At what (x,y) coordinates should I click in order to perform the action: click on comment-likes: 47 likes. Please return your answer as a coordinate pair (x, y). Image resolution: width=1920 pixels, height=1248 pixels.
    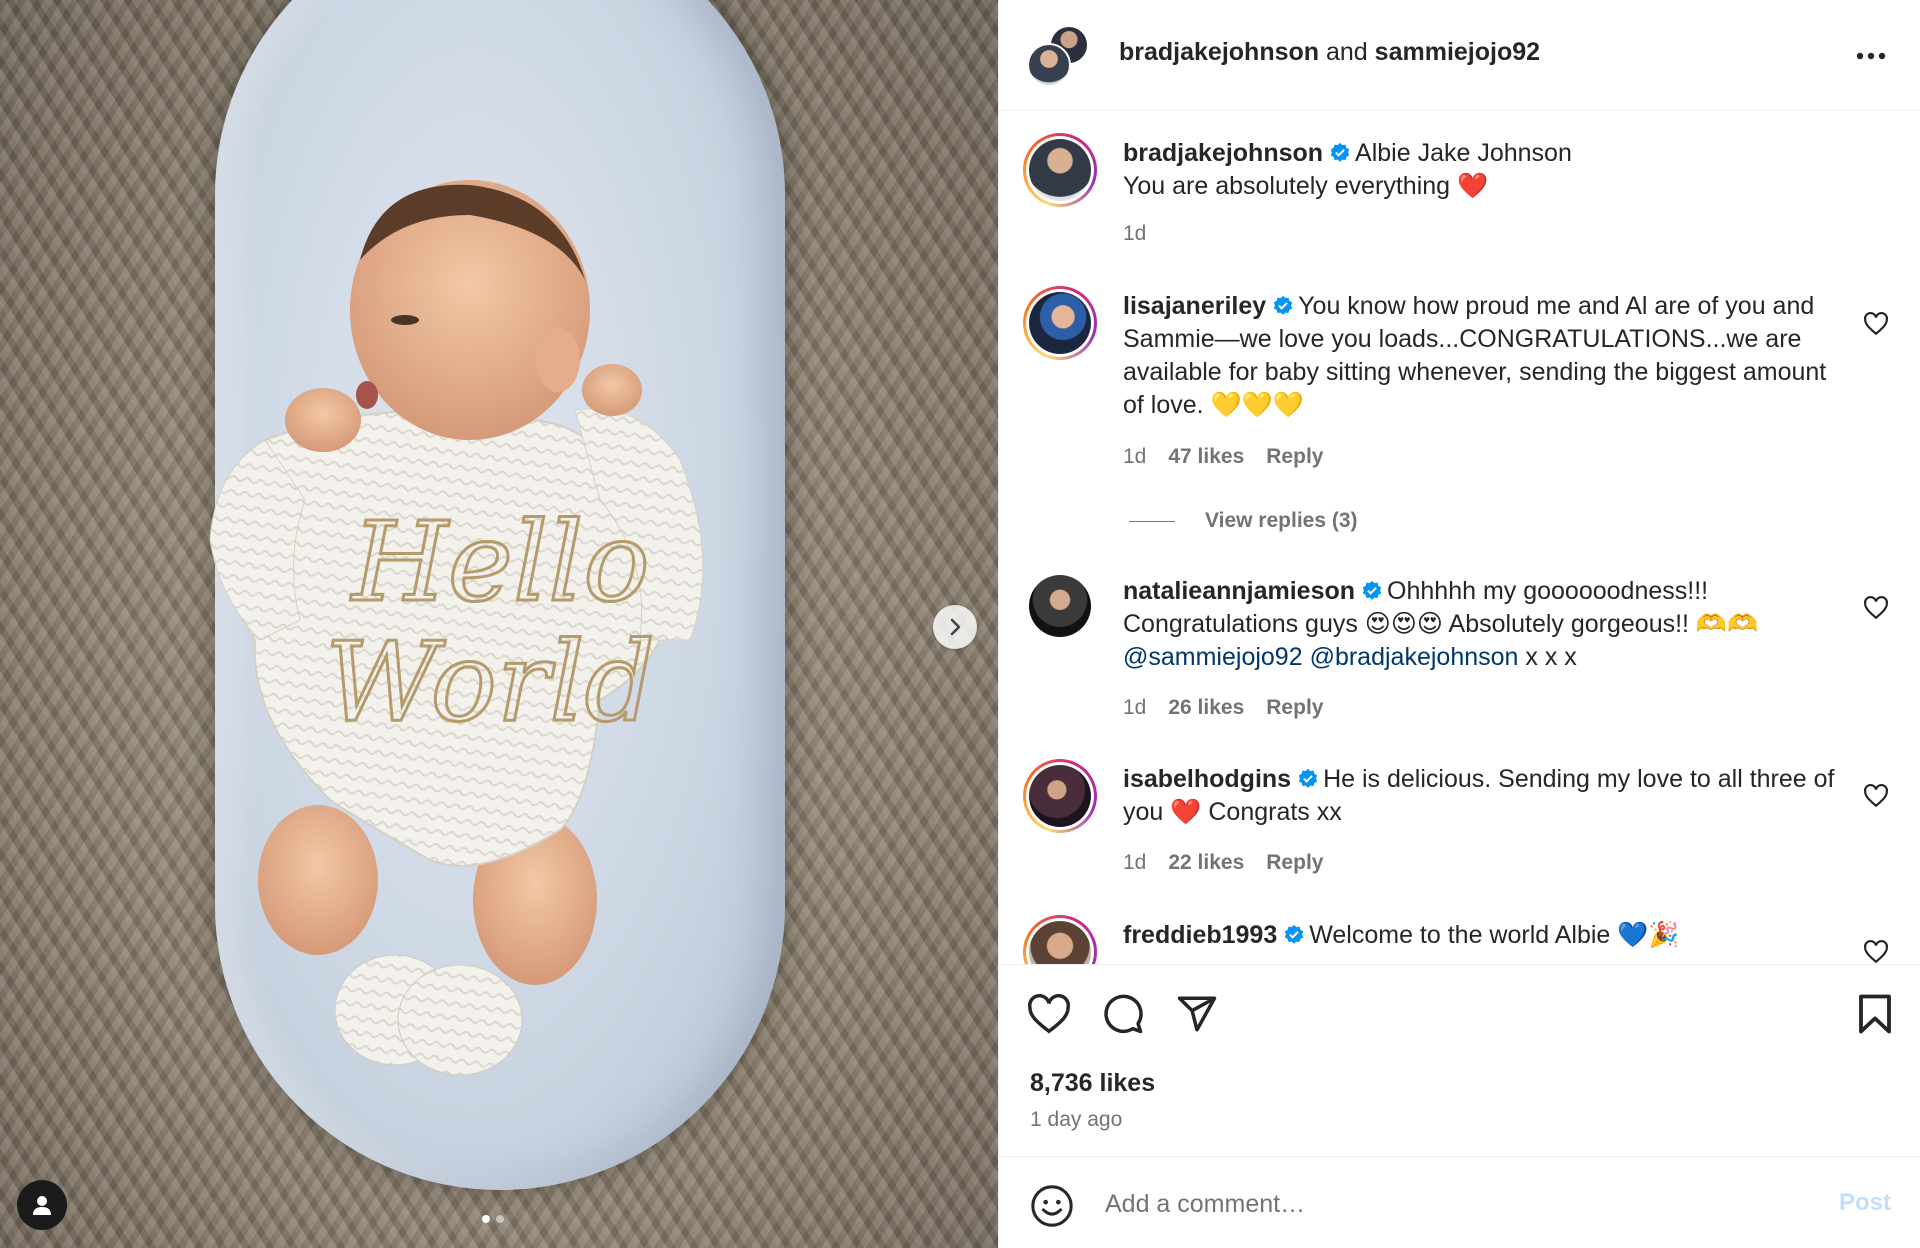
    Looking at the image, I should click on (1206, 457).